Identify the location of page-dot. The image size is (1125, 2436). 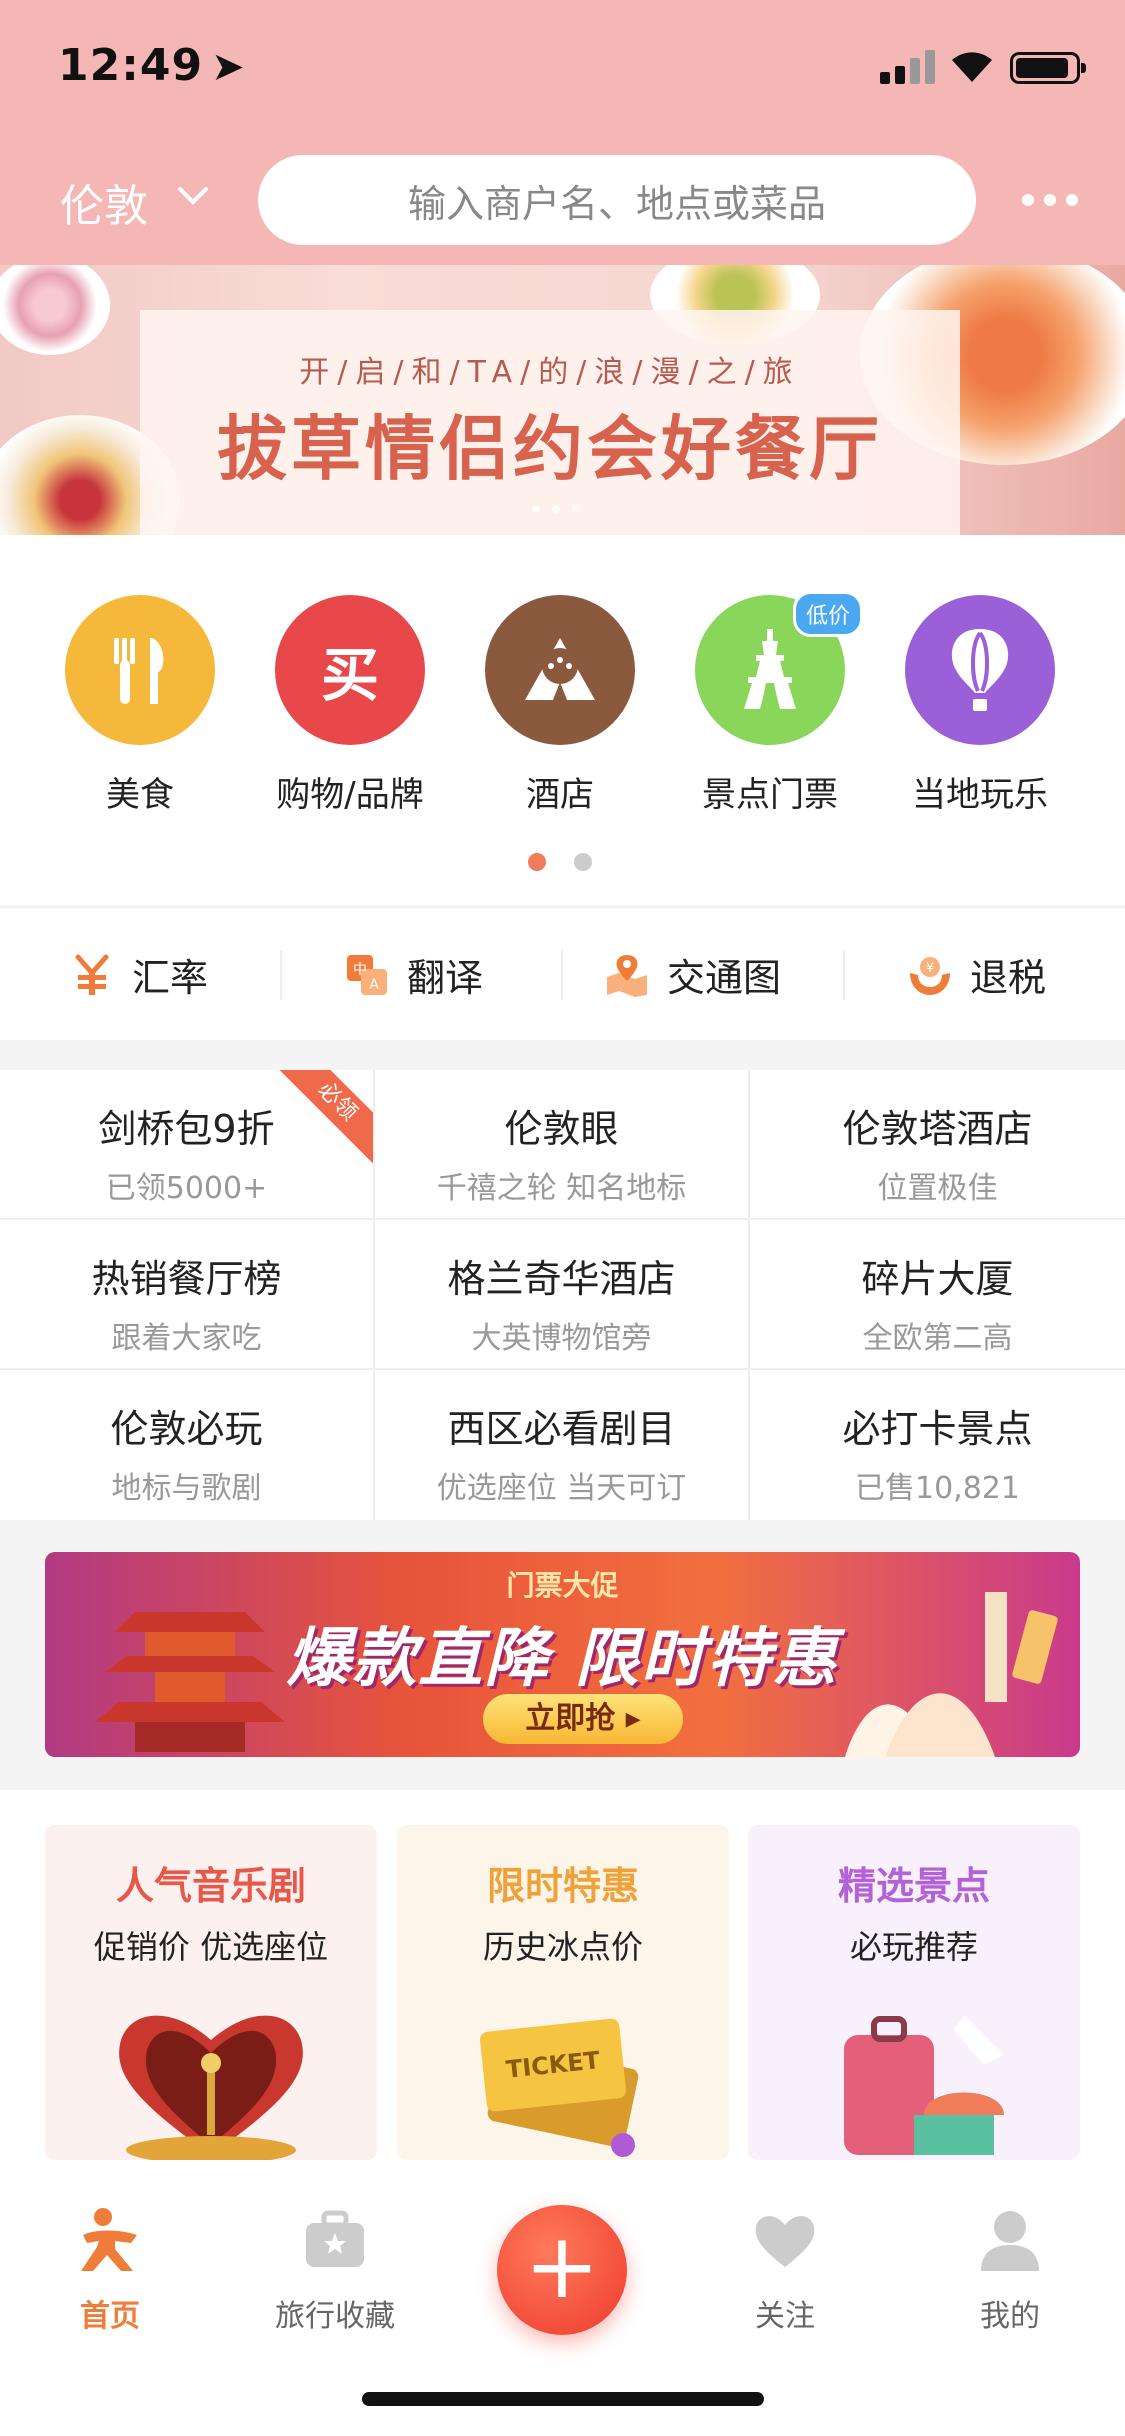
(583, 862).